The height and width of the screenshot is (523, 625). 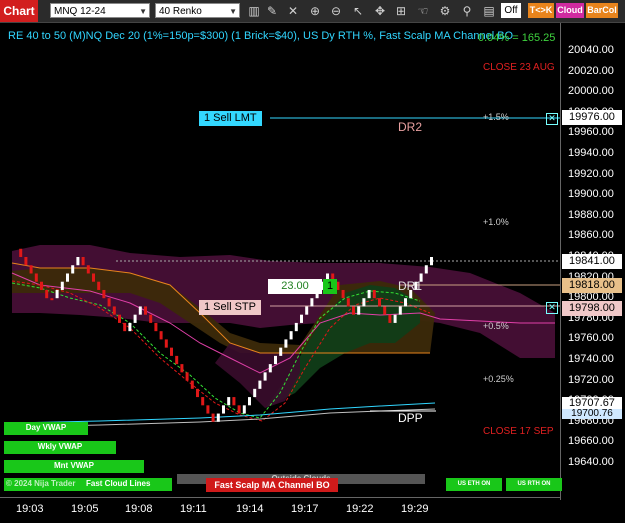 What do you see at coordinates (230, 307) in the screenshot?
I see `sell-stp-order: 1 Sell STP` at bounding box center [230, 307].